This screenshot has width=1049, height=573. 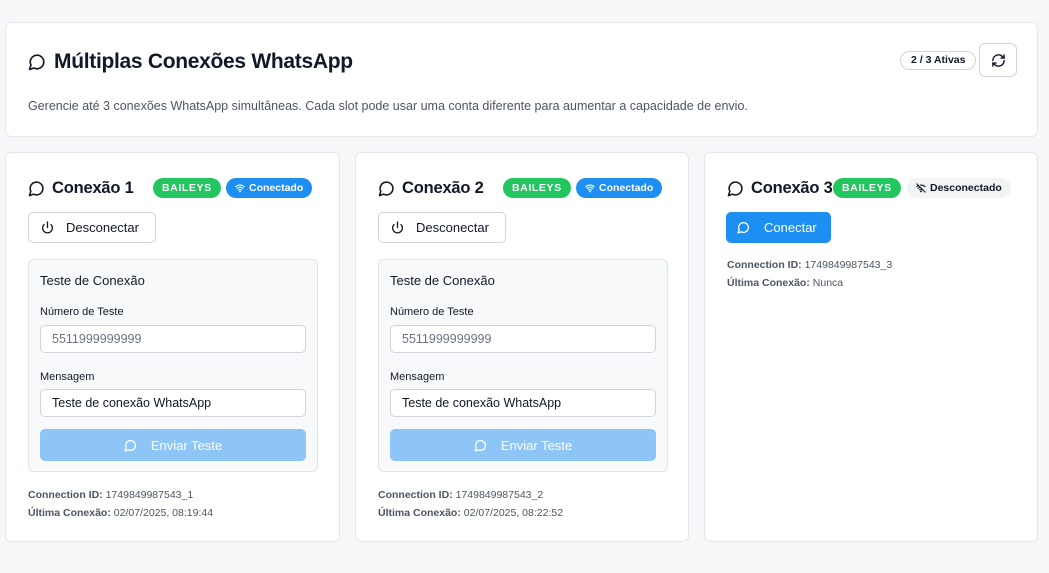 I want to click on last-connection: Última Conexão: 02/07/2025, 08:22:52, so click(x=470, y=513).